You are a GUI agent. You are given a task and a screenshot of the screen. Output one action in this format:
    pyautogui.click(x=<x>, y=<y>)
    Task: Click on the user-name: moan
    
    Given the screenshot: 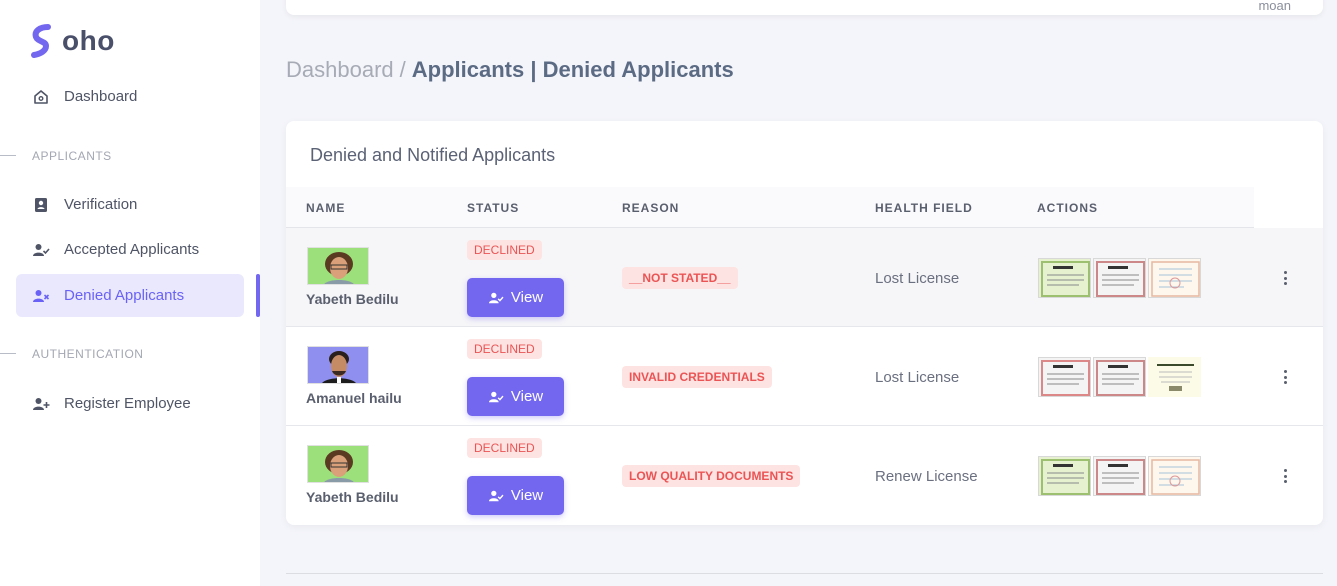 What is the action you would take?
    pyautogui.click(x=1274, y=6)
    